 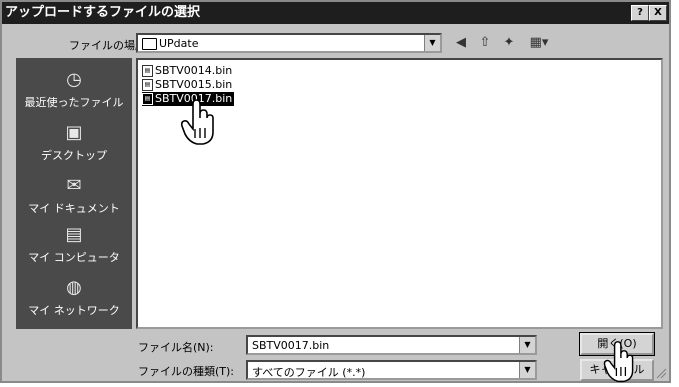 What do you see at coordinates (289, 43) in the screenshot?
I see `lookin-dropdown: UPdate ▼` at bounding box center [289, 43].